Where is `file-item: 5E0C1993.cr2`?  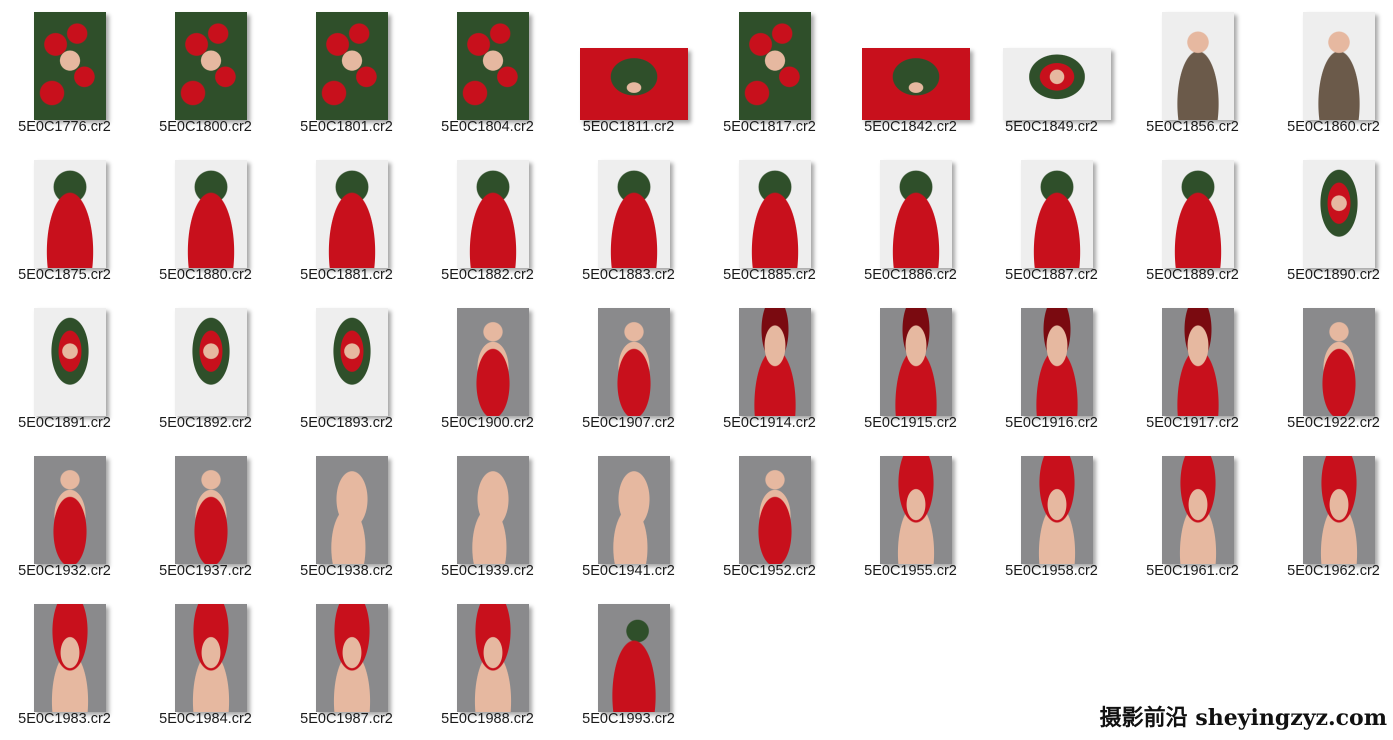 file-item: 5E0C1993.cr2 is located at coordinates (634, 666).